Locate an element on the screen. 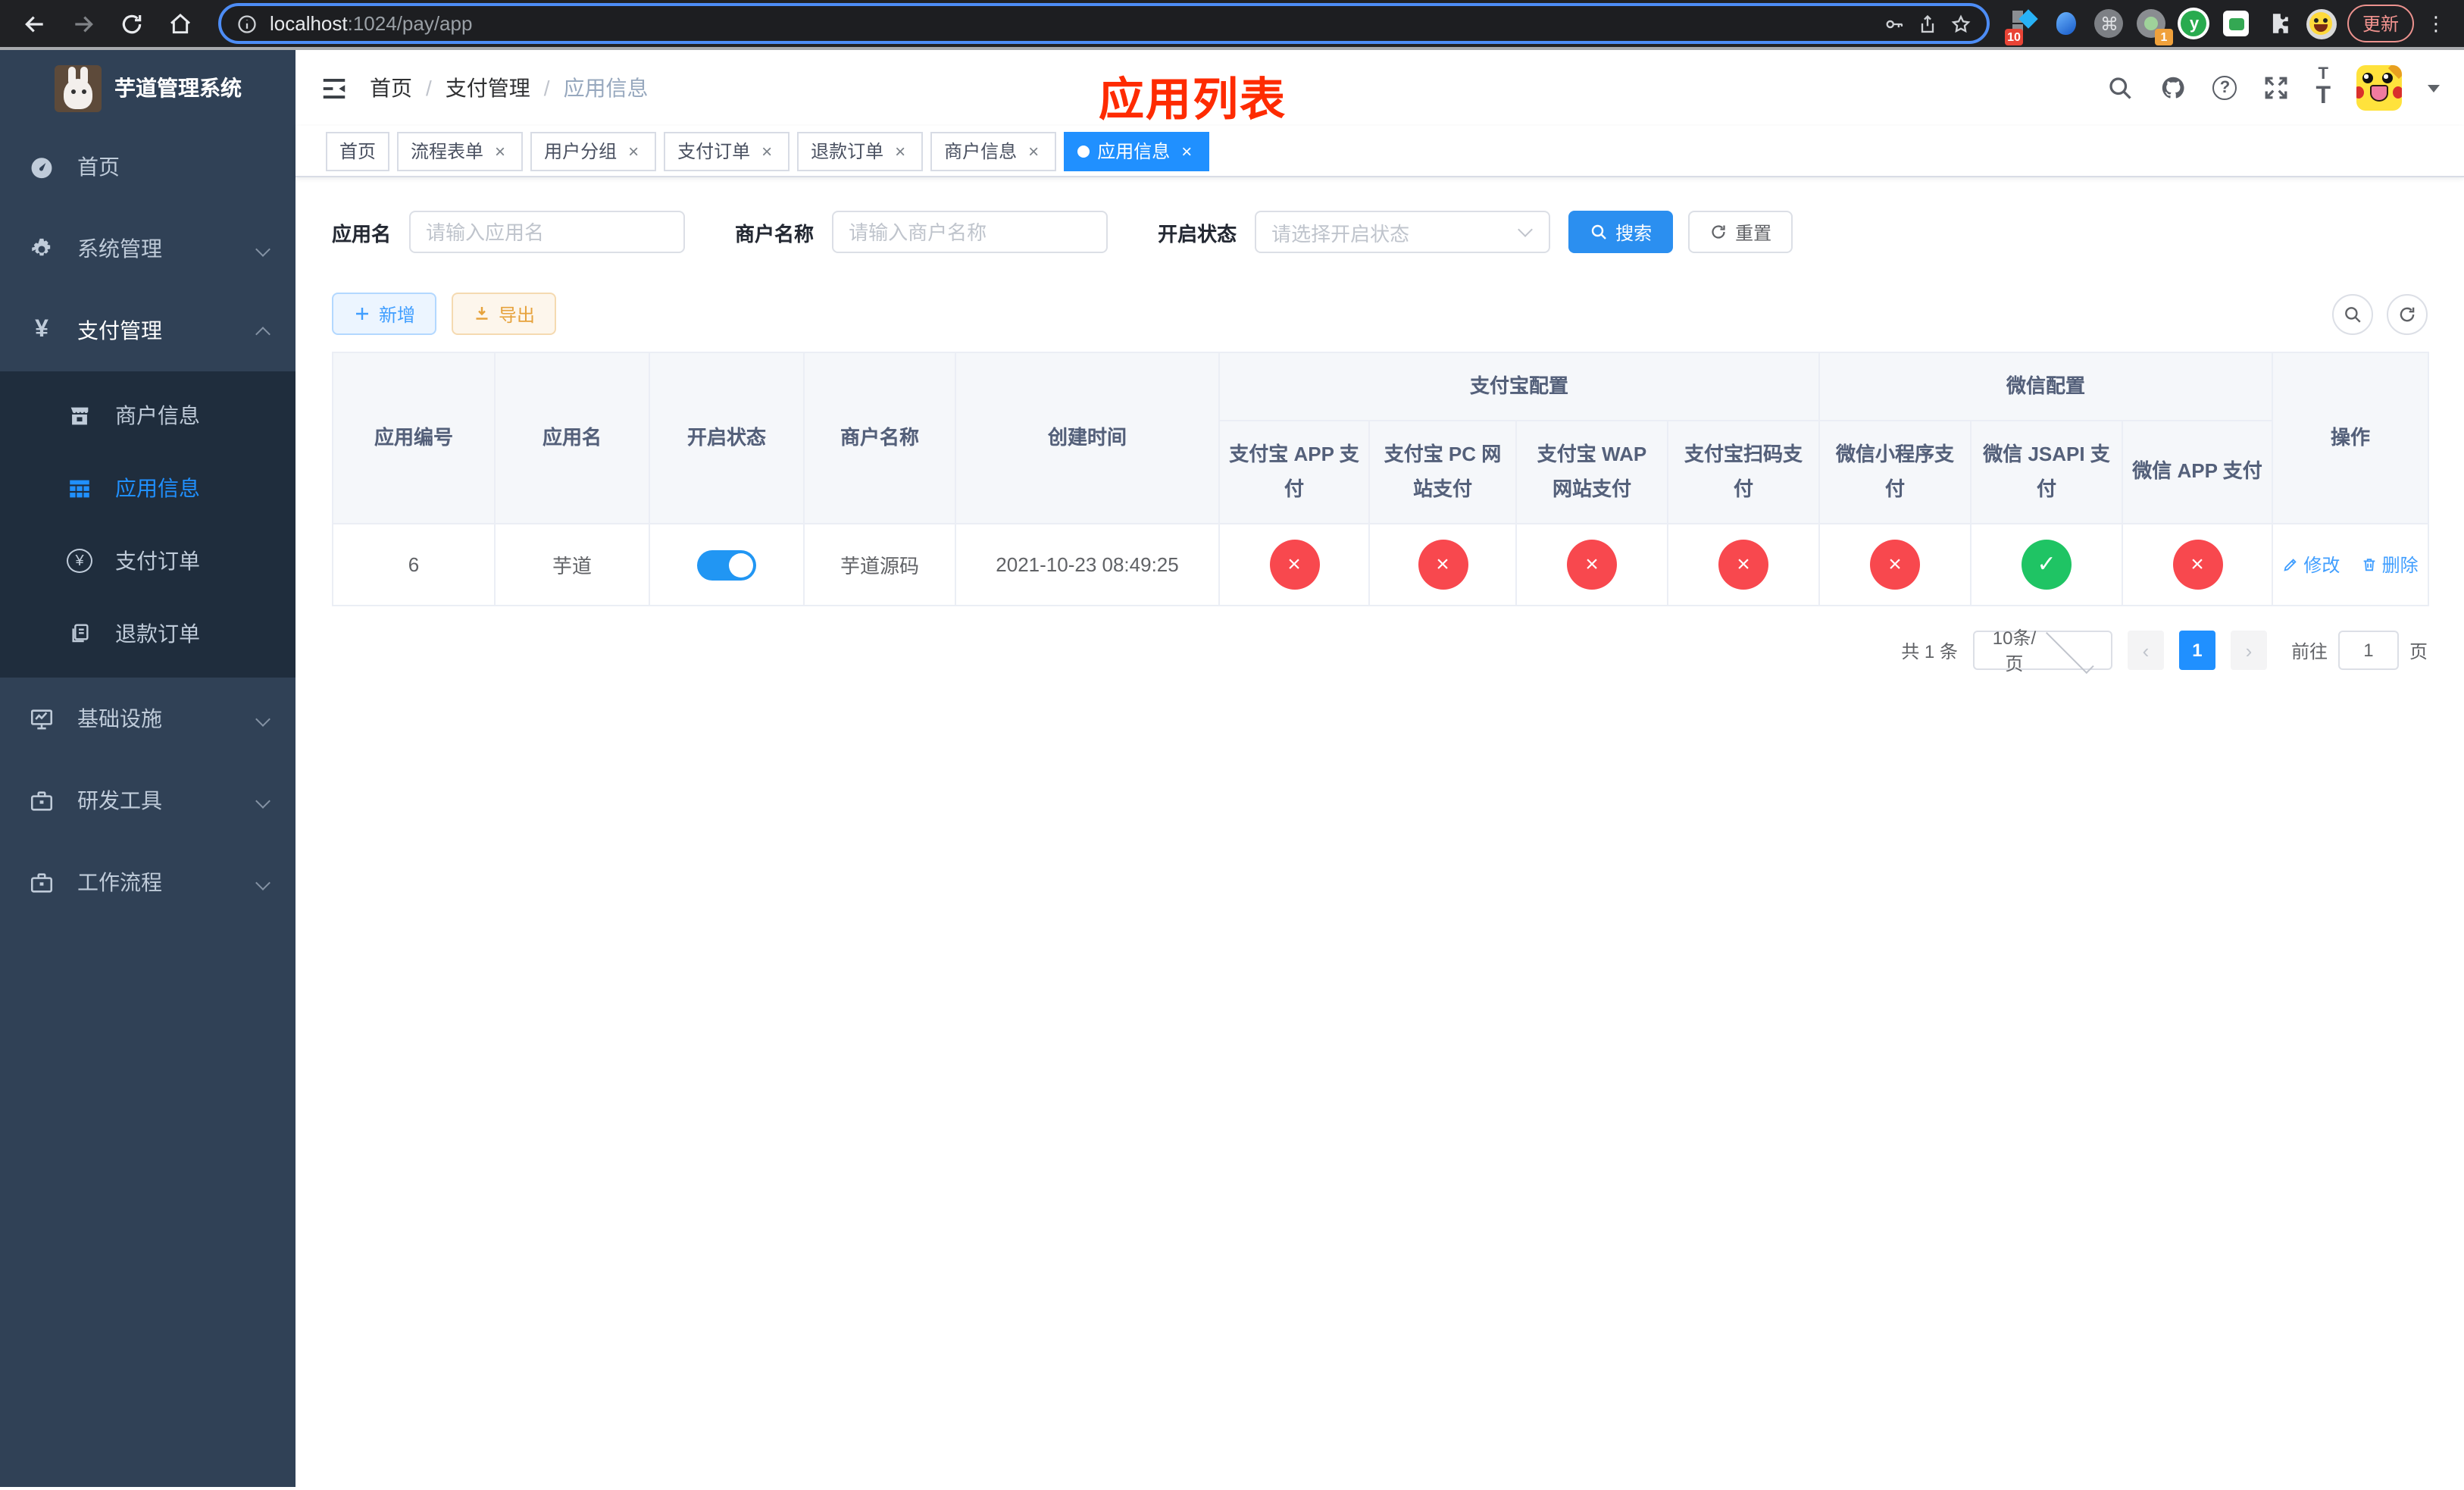 The image size is (2464, 1490). col-status: 开启状态 is located at coordinates (727, 438).